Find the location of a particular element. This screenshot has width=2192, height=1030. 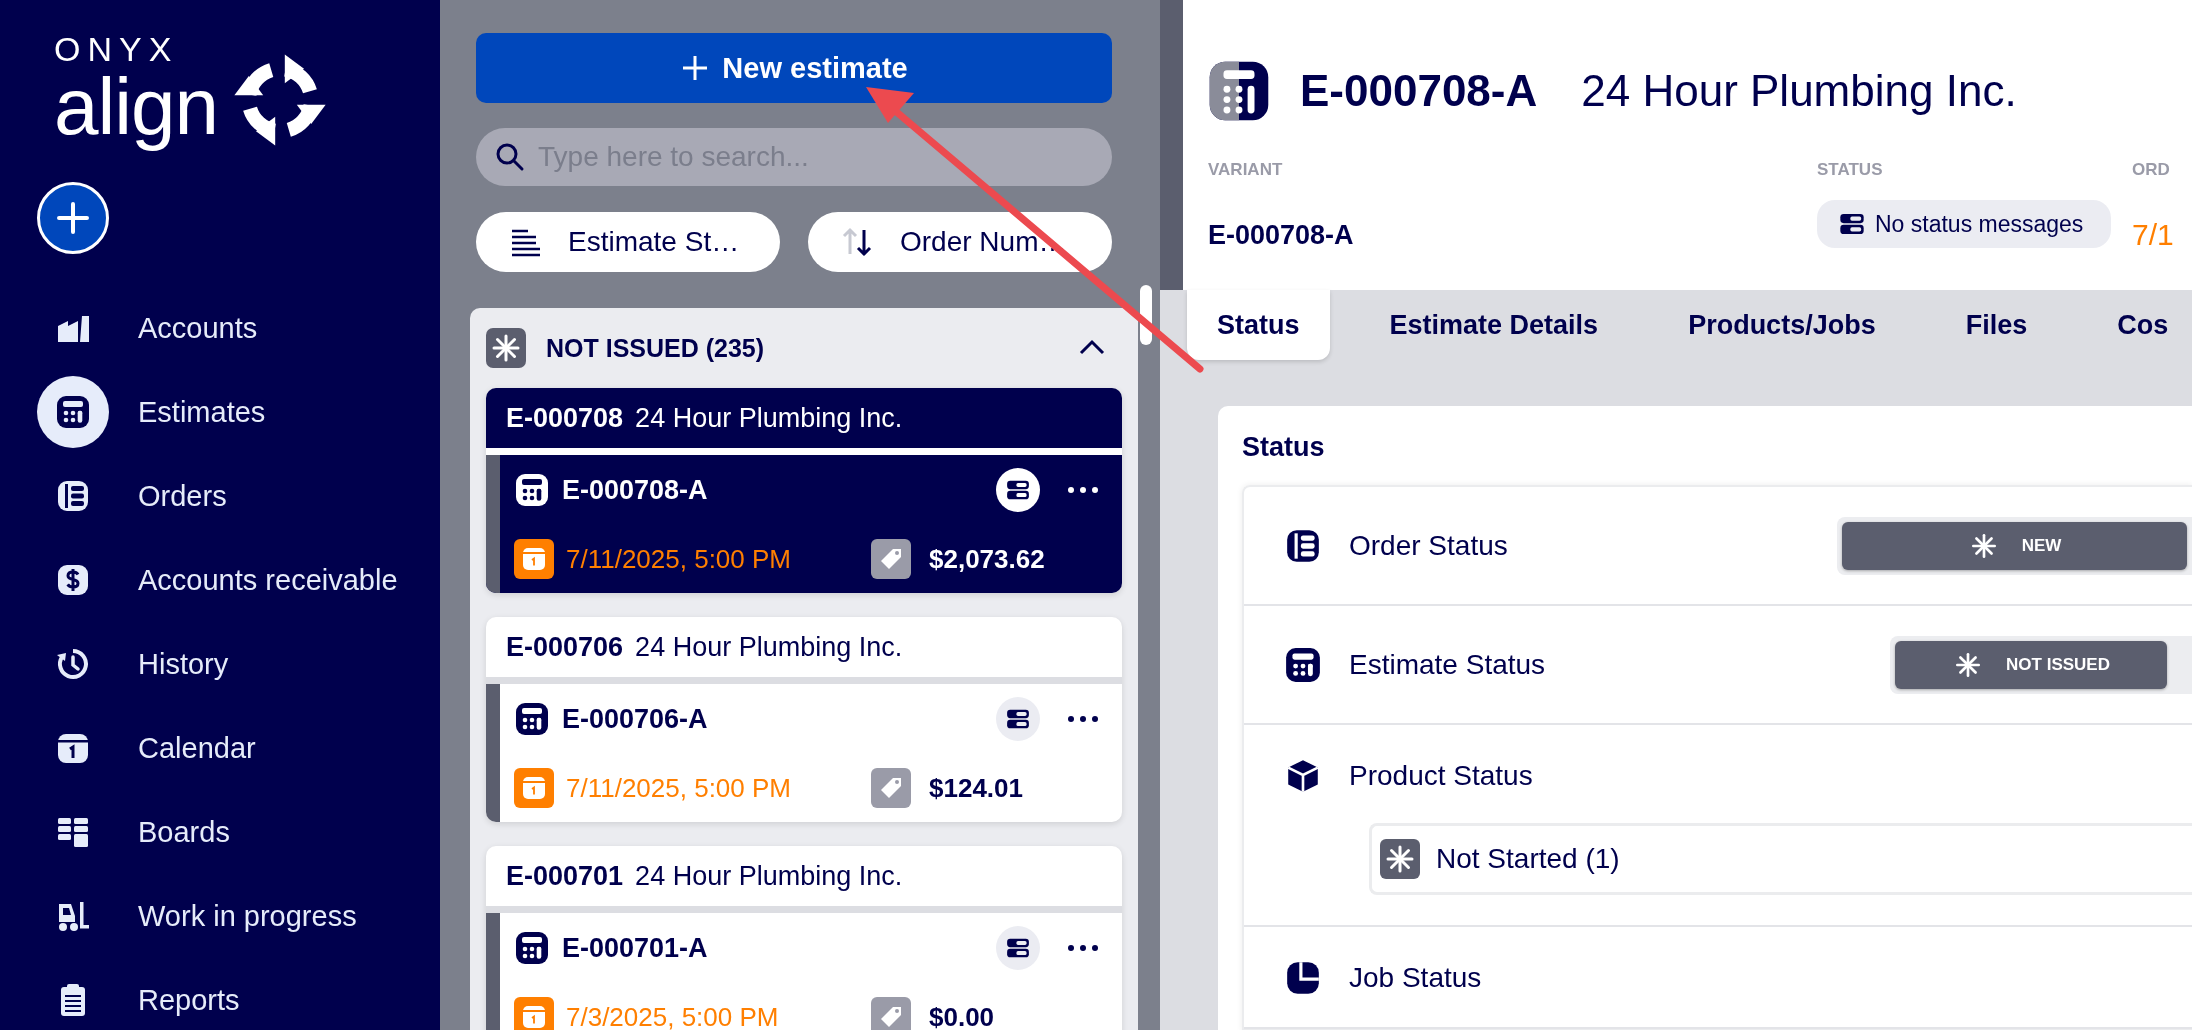

estimate-number: E-000701 is located at coordinates (565, 876).